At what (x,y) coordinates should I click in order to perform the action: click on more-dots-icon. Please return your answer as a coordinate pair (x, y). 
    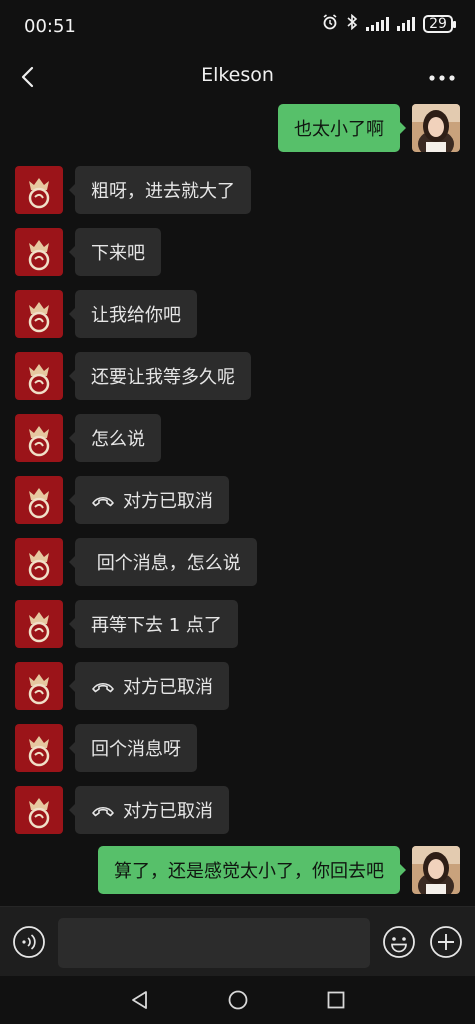
    Looking at the image, I should click on (442, 78).